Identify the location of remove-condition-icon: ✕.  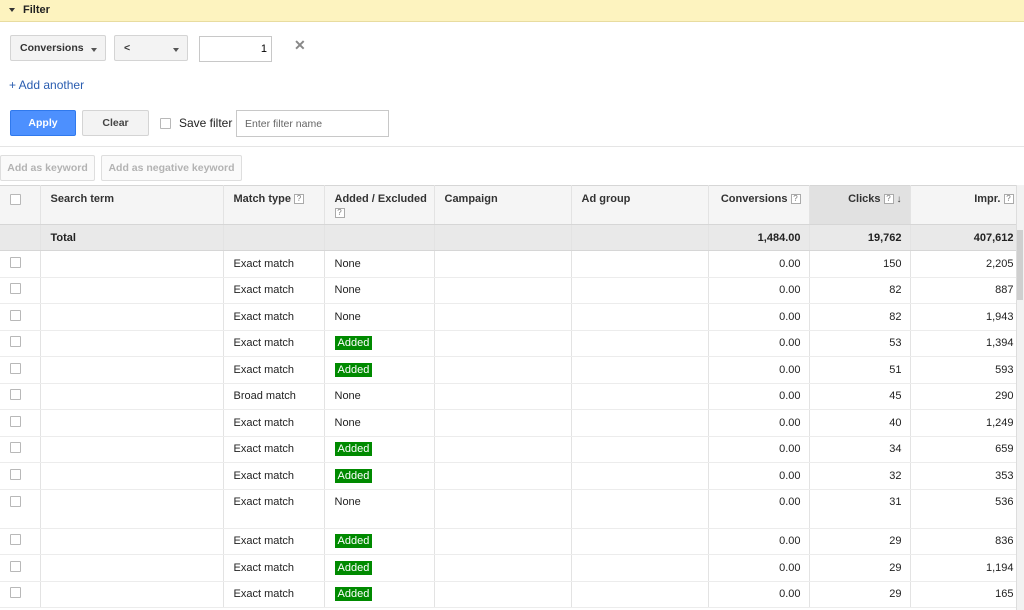
(300, 45).